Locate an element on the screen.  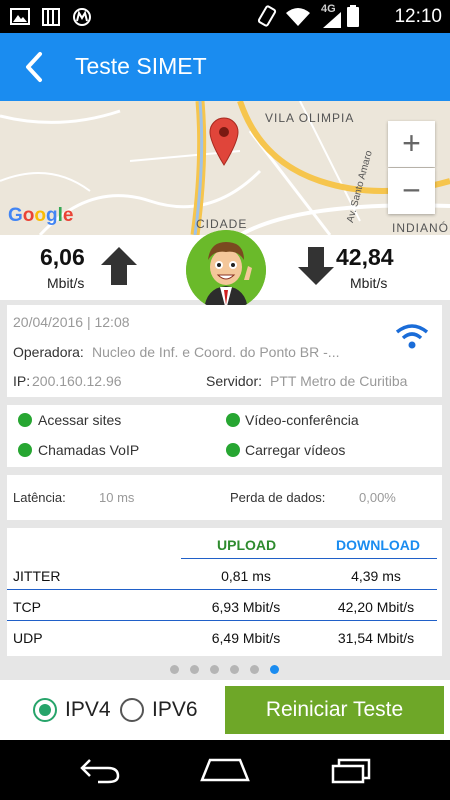
map-label-vila-olimpia: VILA OLIMPIA is located at coordinates (310, 118).